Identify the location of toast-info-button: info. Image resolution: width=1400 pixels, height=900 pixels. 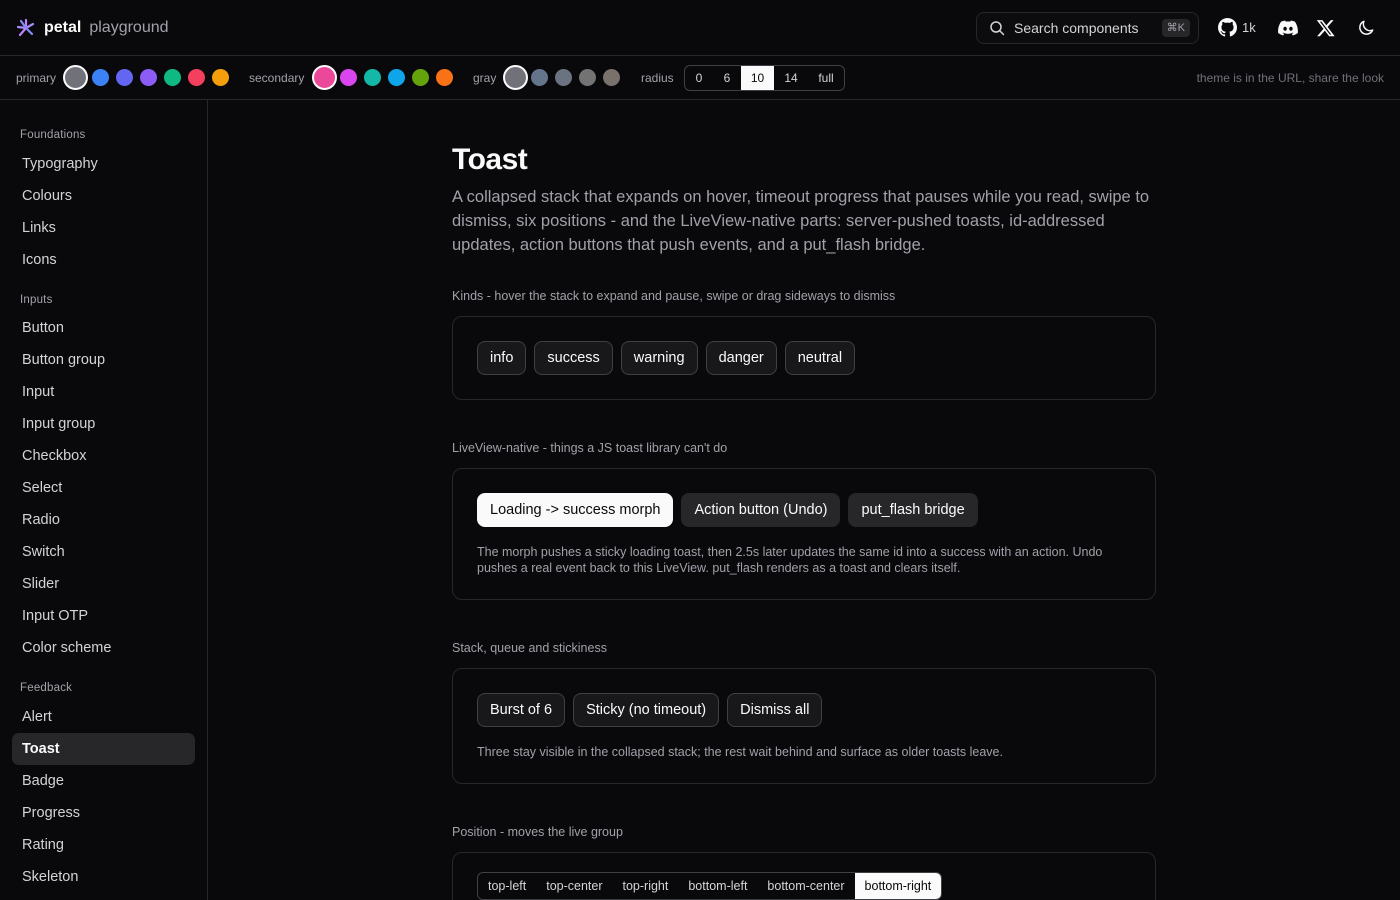
(502, 358).